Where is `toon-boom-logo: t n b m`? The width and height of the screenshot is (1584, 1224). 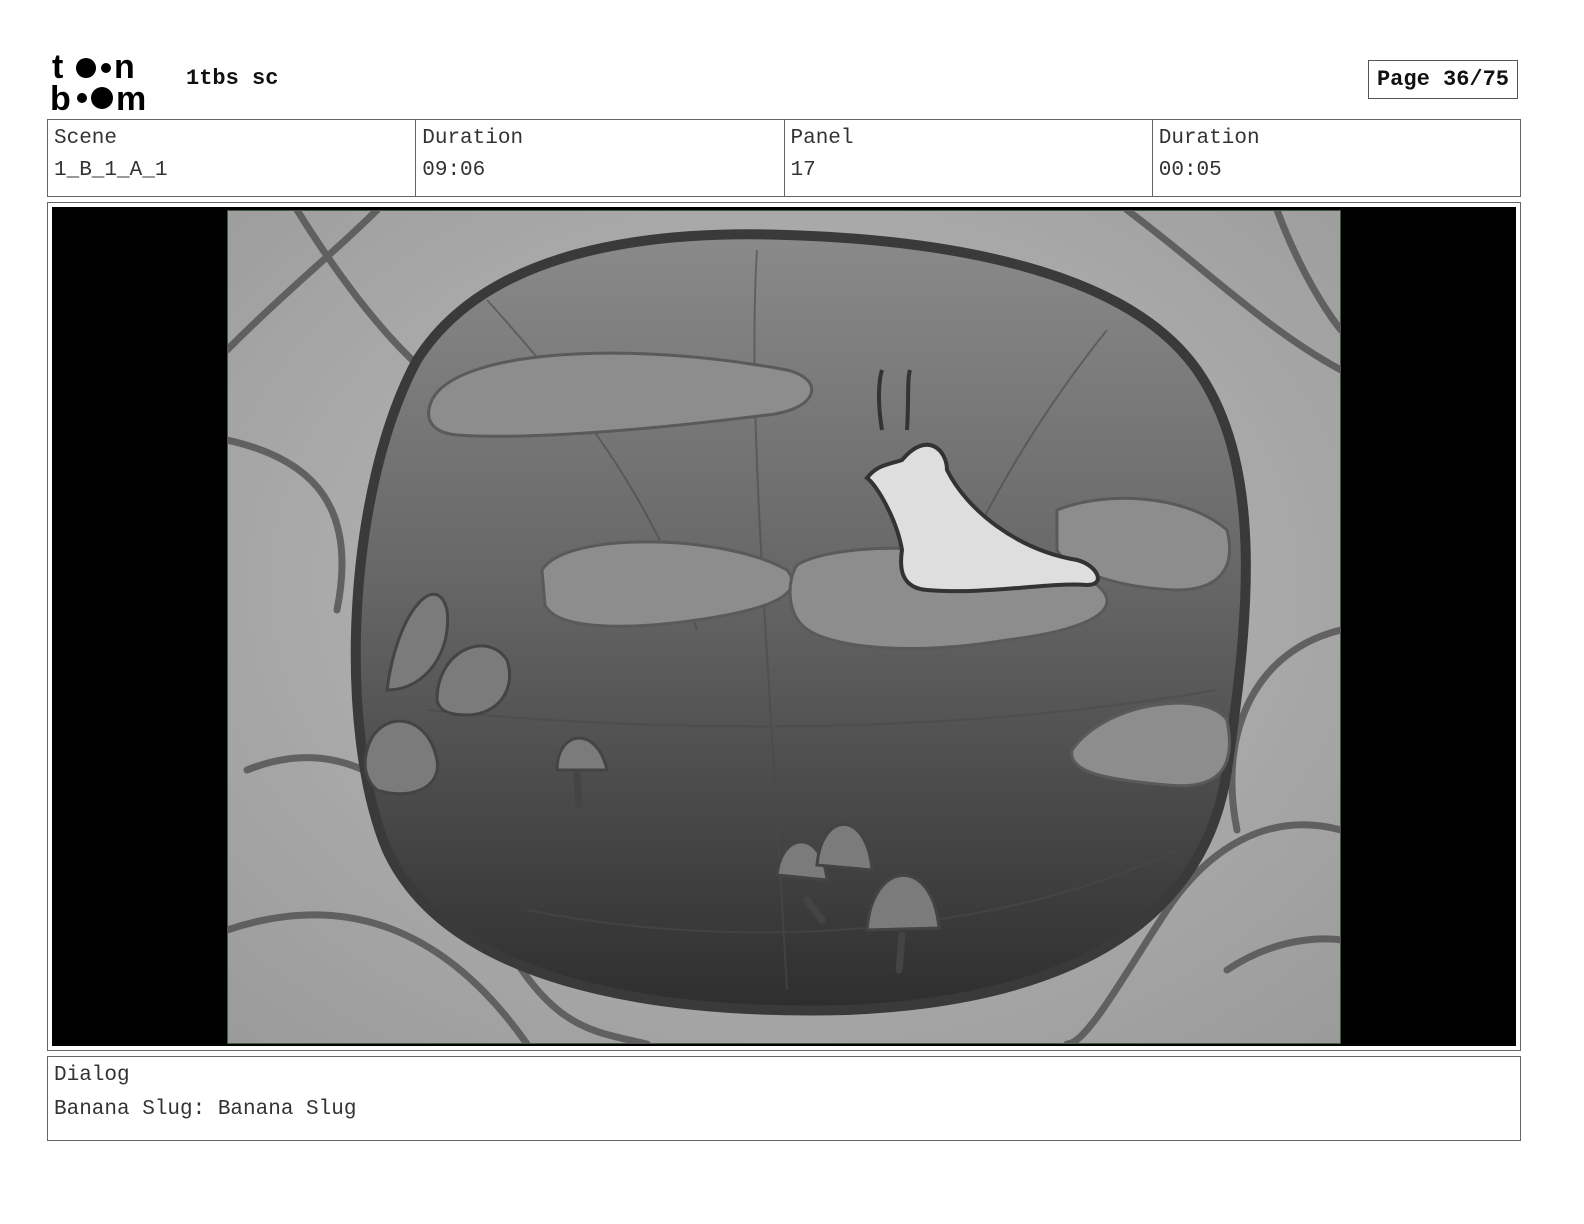
toon-boom-logo: t n b m is located at coordinates (98, 82).